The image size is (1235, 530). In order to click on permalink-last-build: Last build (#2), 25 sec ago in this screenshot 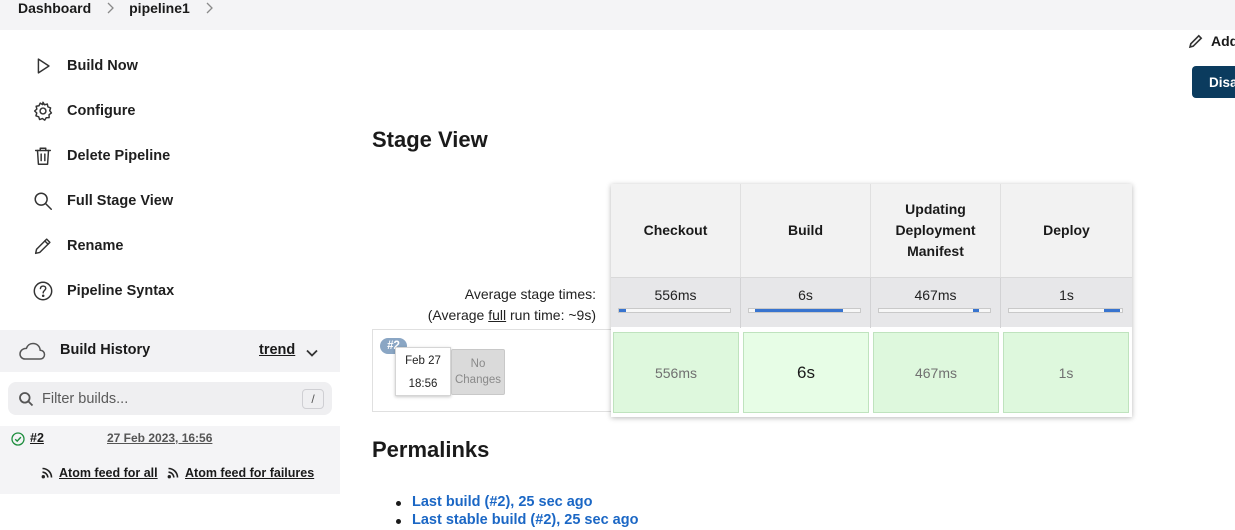, I will do `click(517, 503)`.